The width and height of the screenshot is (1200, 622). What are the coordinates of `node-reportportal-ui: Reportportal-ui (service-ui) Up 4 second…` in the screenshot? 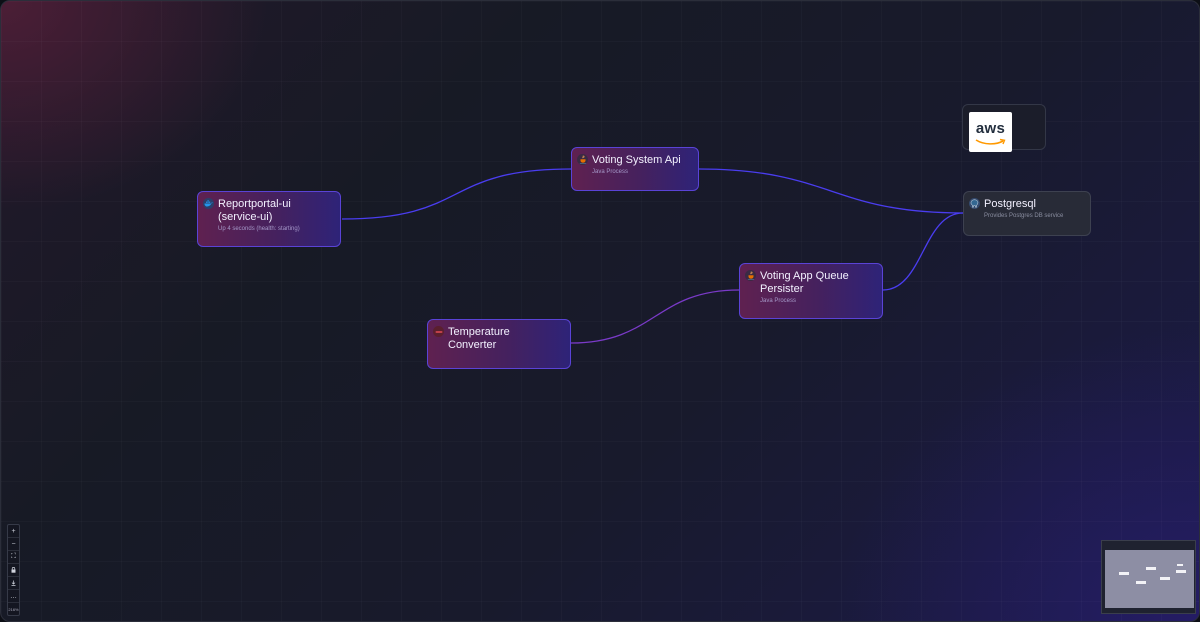 It's located at (269, 219).